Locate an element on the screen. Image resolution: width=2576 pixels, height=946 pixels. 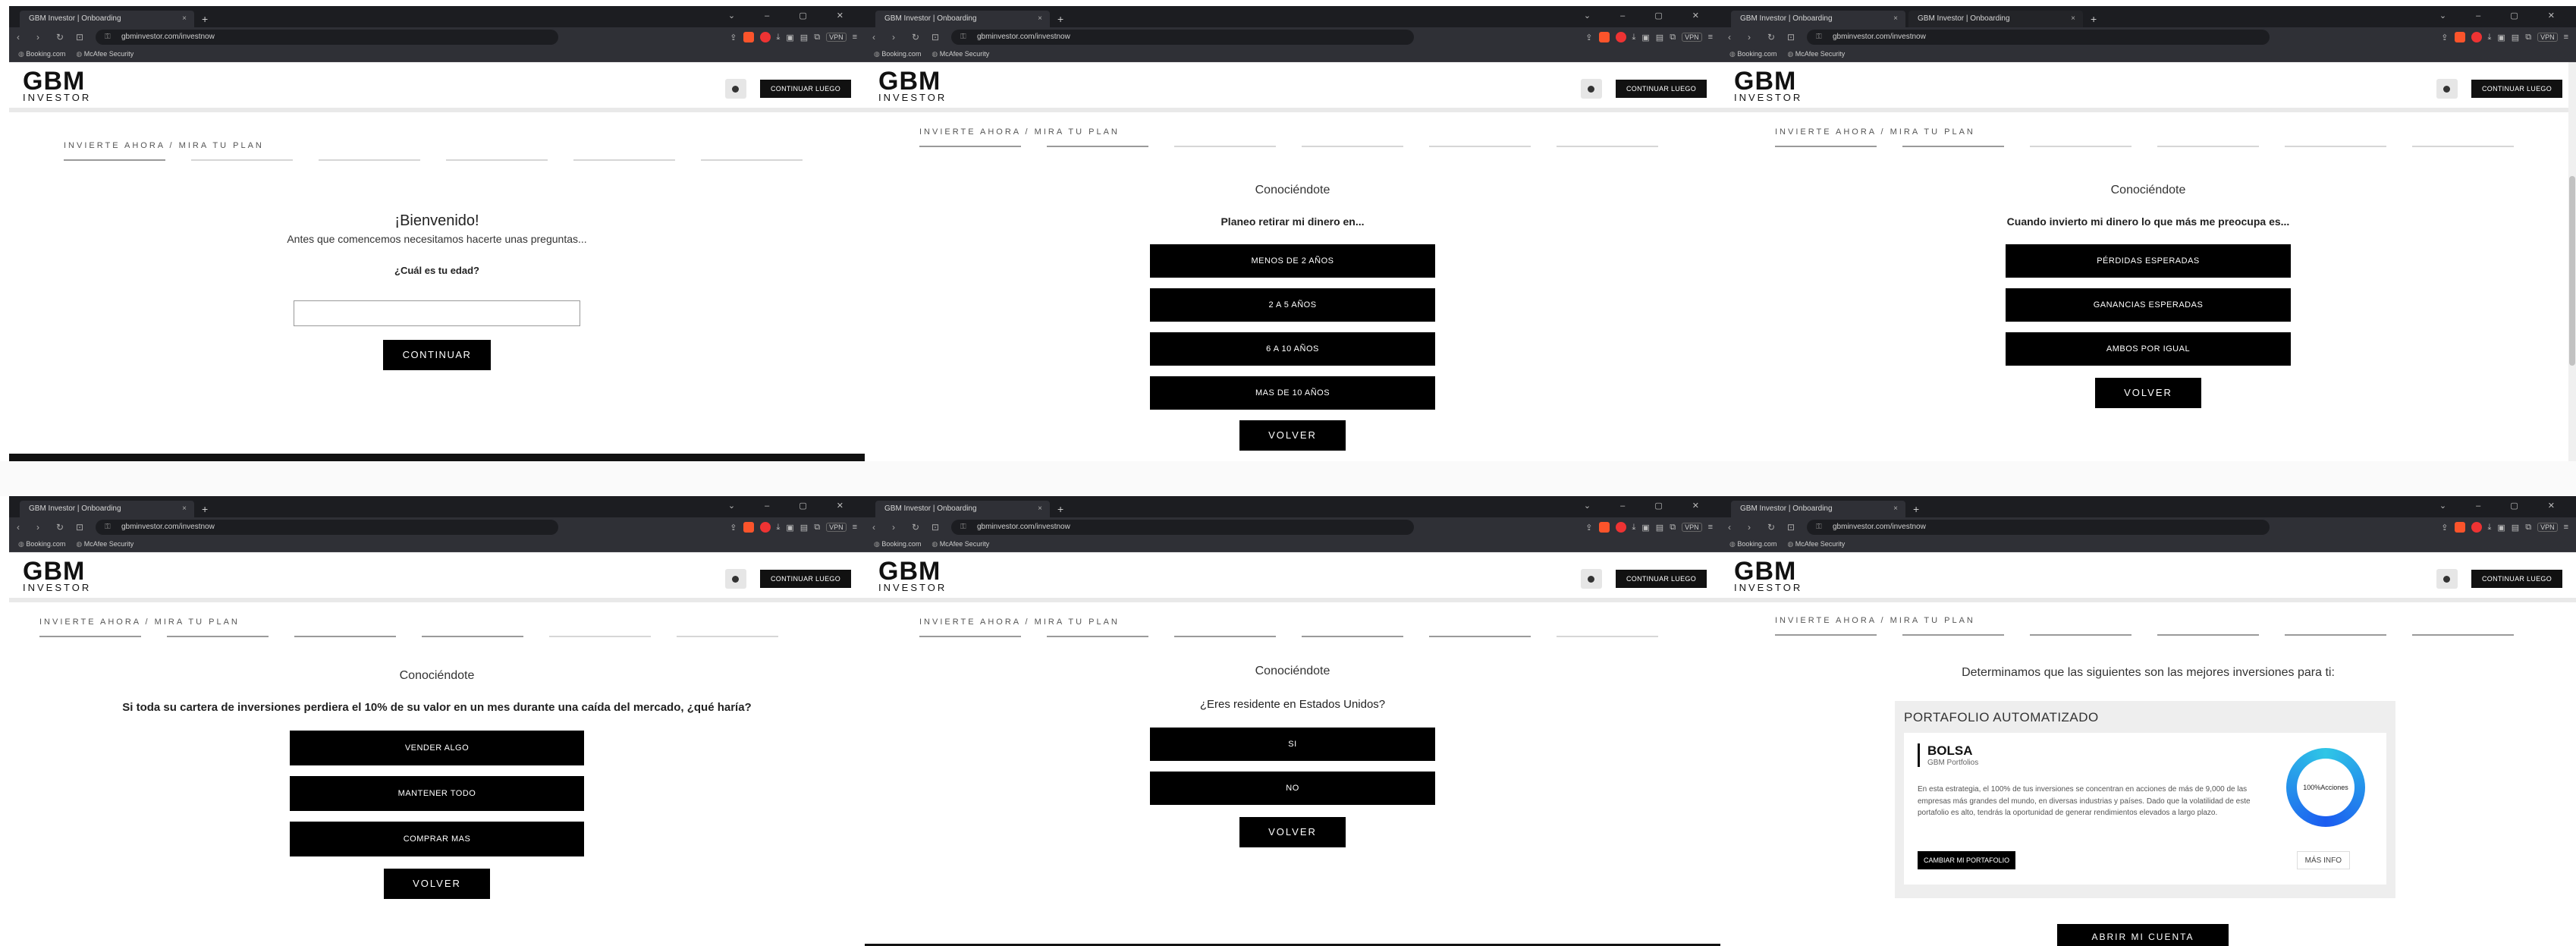
option-button: VENDER ALGO is located at coordinates (437, 748).